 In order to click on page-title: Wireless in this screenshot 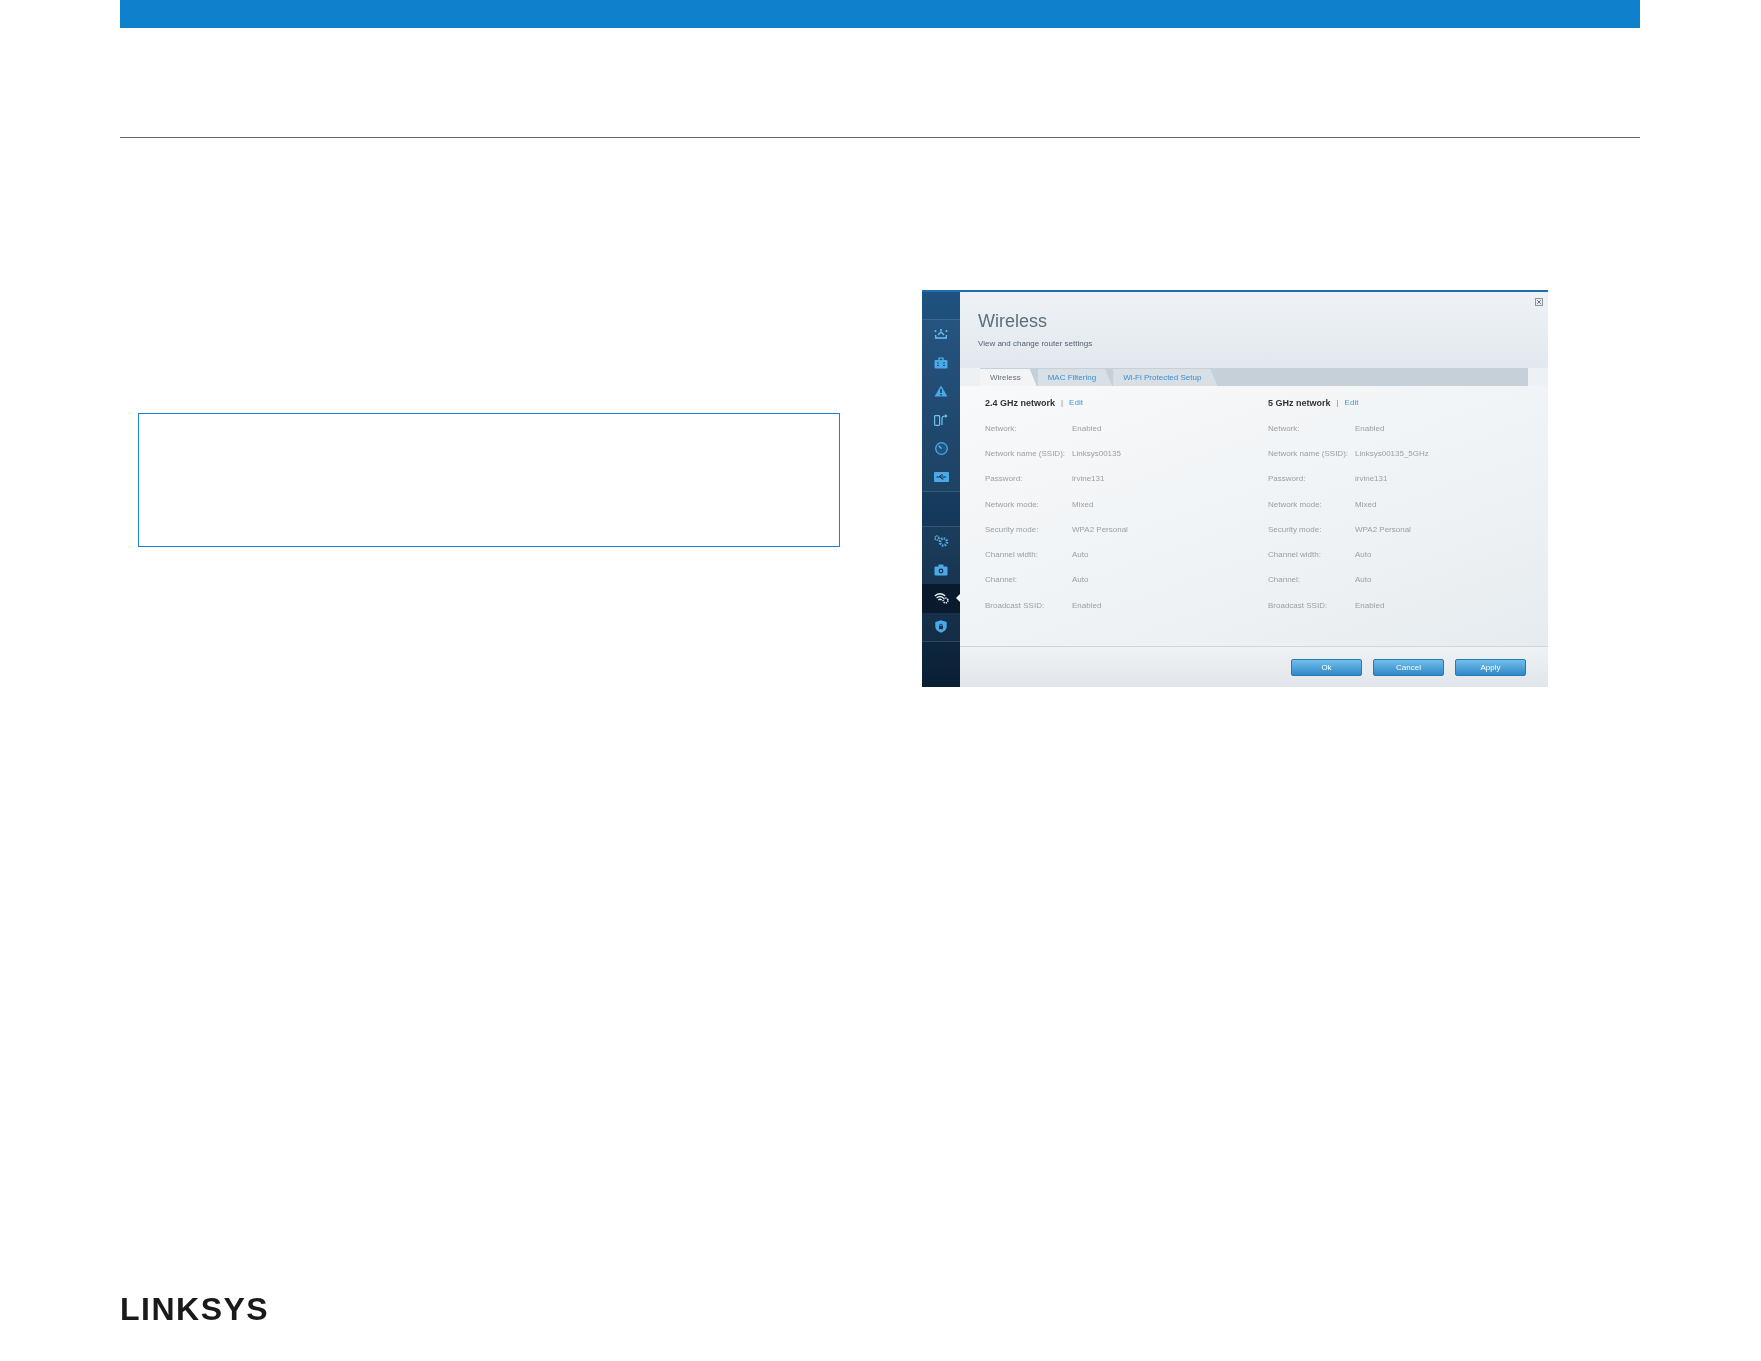, I will do `click(1013, 321)`.